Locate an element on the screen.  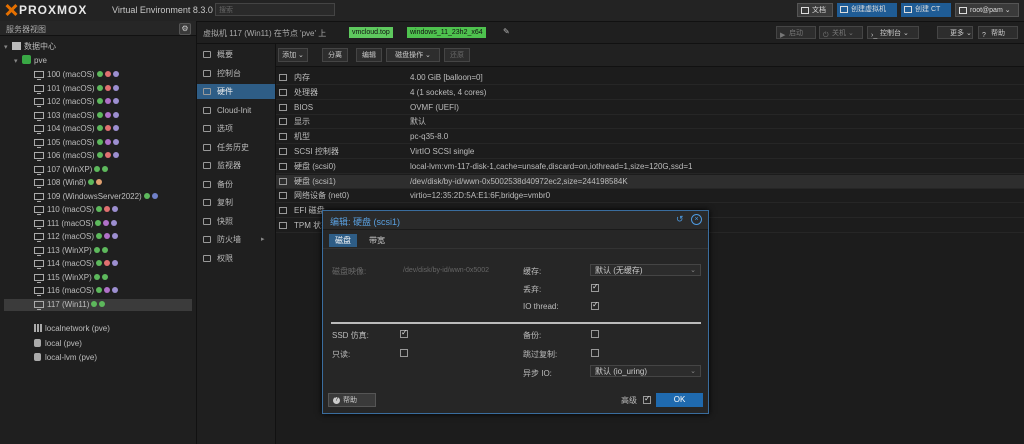
tree-vm-item: 104 (macOS) is located at coordinates (98, 129).